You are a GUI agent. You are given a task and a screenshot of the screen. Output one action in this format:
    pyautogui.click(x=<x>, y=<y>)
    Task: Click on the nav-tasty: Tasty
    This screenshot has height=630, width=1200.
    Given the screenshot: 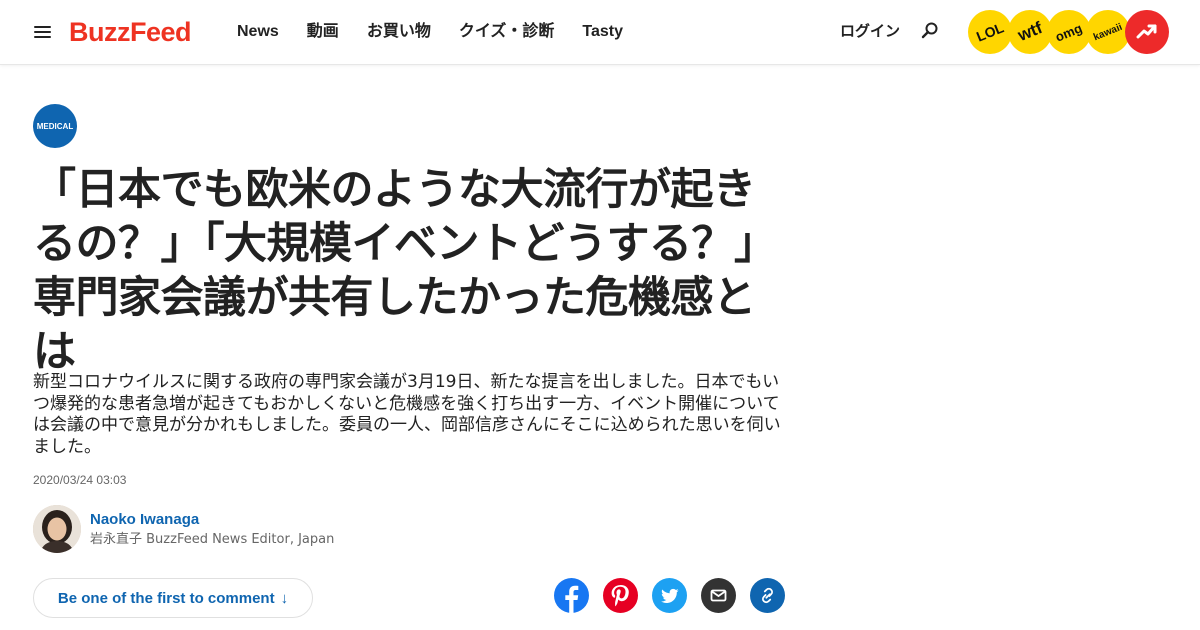 What is the action you would take?
    pyautogui.click(x=602, y=32)
    